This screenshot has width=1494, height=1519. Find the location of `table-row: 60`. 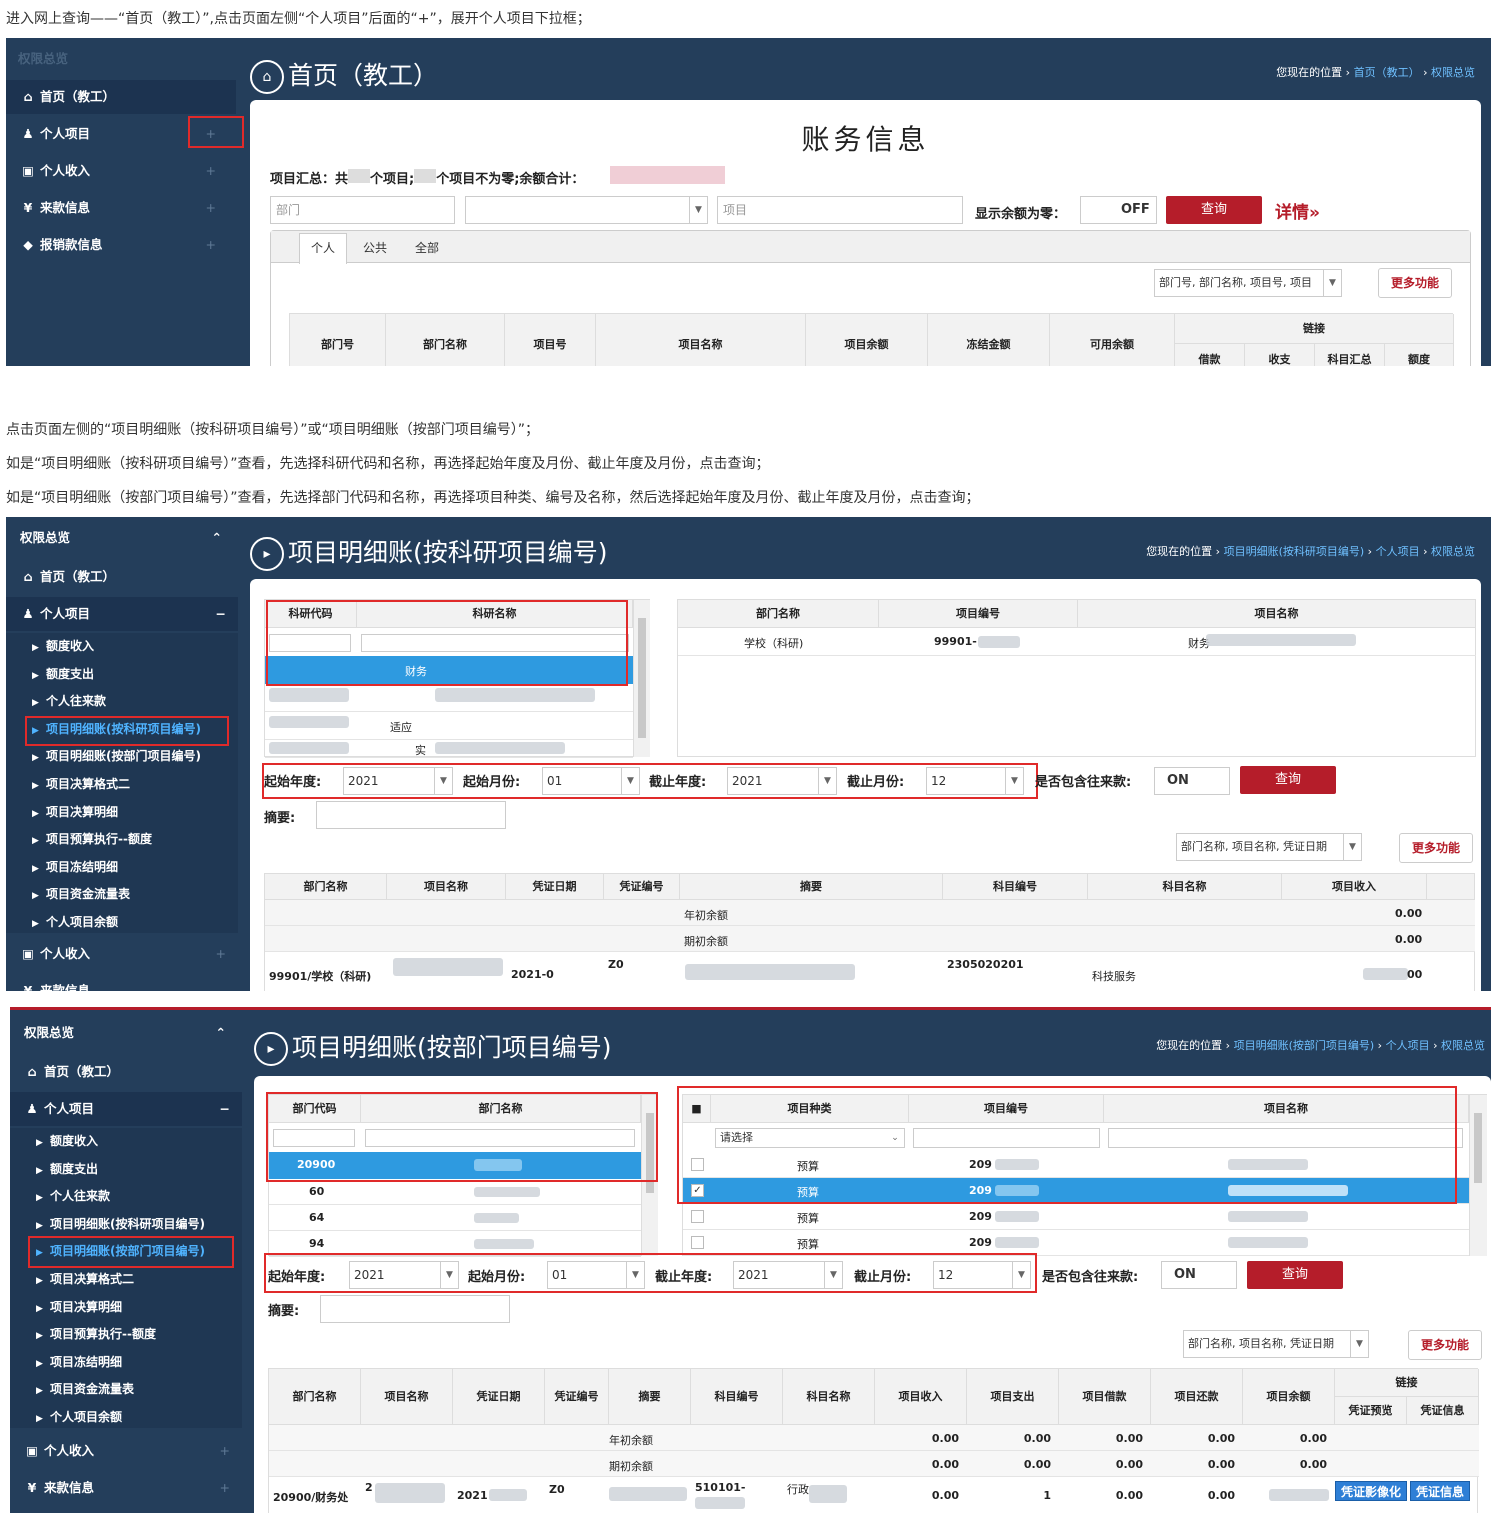

table-row: 60 is located at coordinates (455, 1192).